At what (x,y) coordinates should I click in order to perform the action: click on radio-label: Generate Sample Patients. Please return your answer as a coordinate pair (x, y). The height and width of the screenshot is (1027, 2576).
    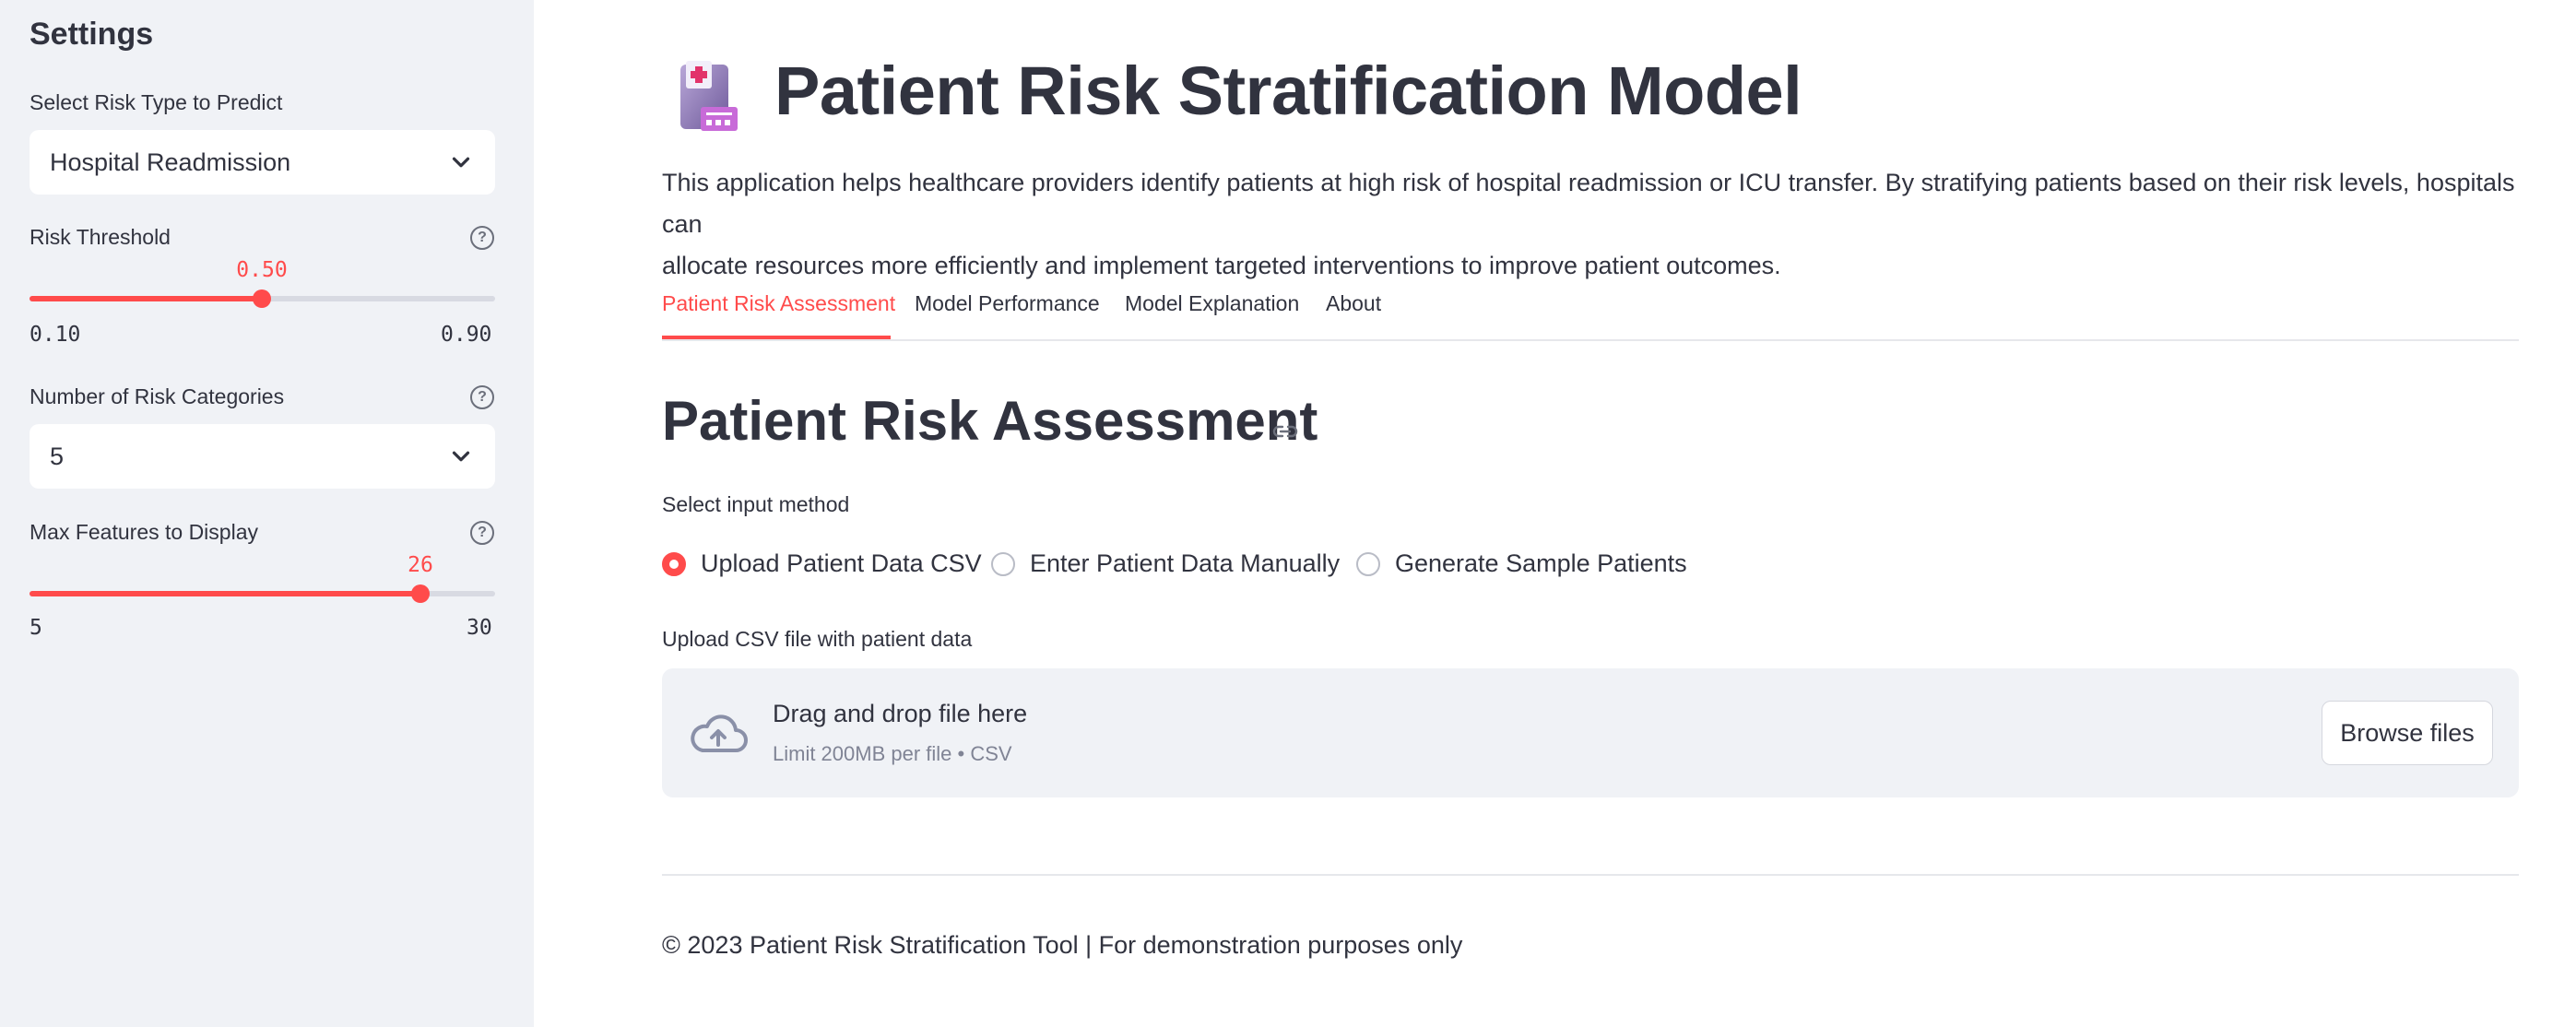
    Looking at the image, I should click on (1541, 563).